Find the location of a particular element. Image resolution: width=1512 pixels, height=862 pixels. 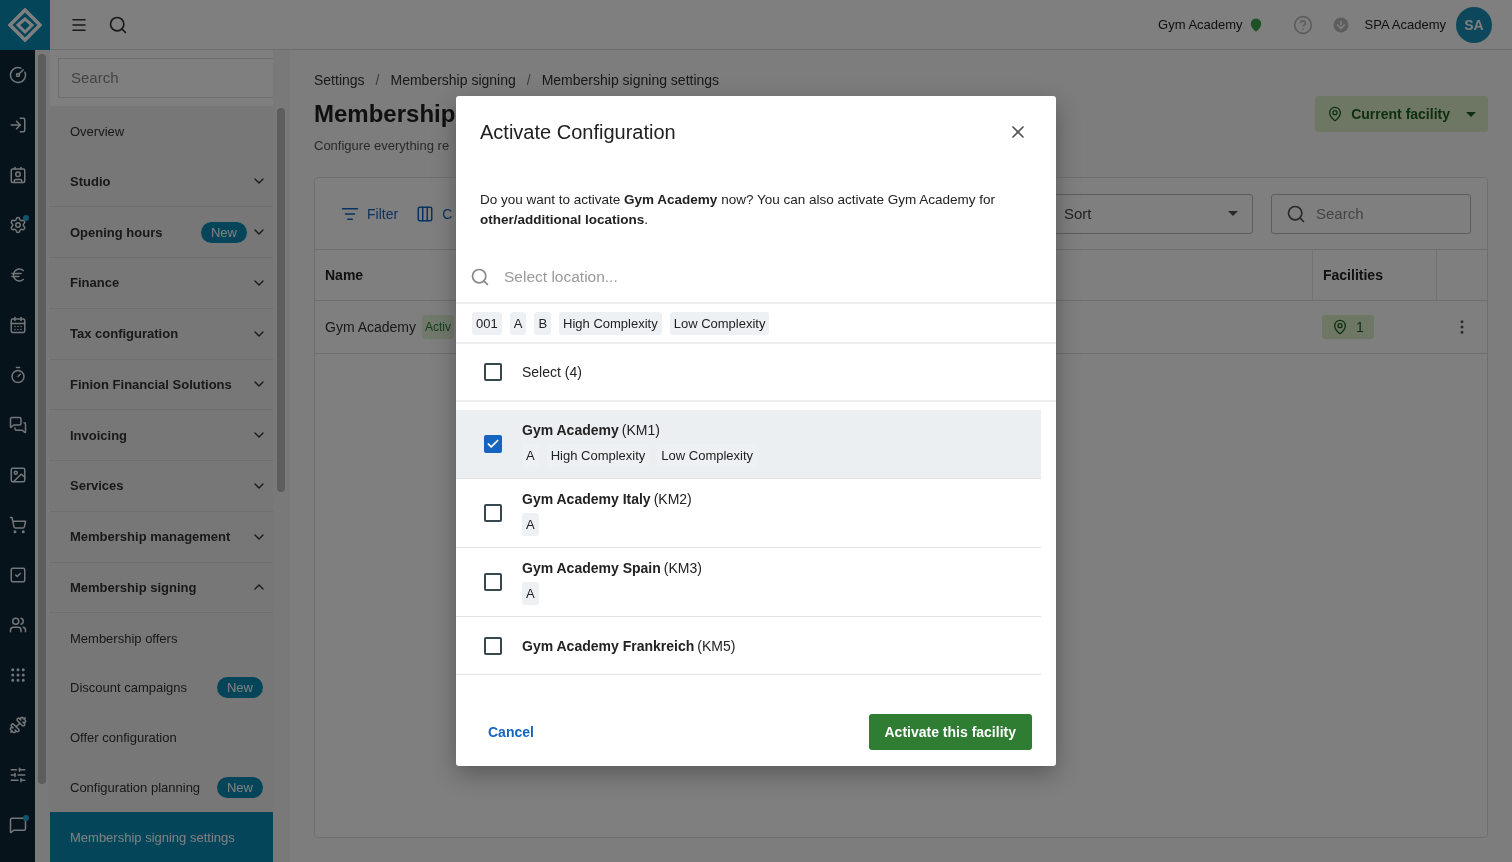

chat-icon is located at coordinates (17, 425).